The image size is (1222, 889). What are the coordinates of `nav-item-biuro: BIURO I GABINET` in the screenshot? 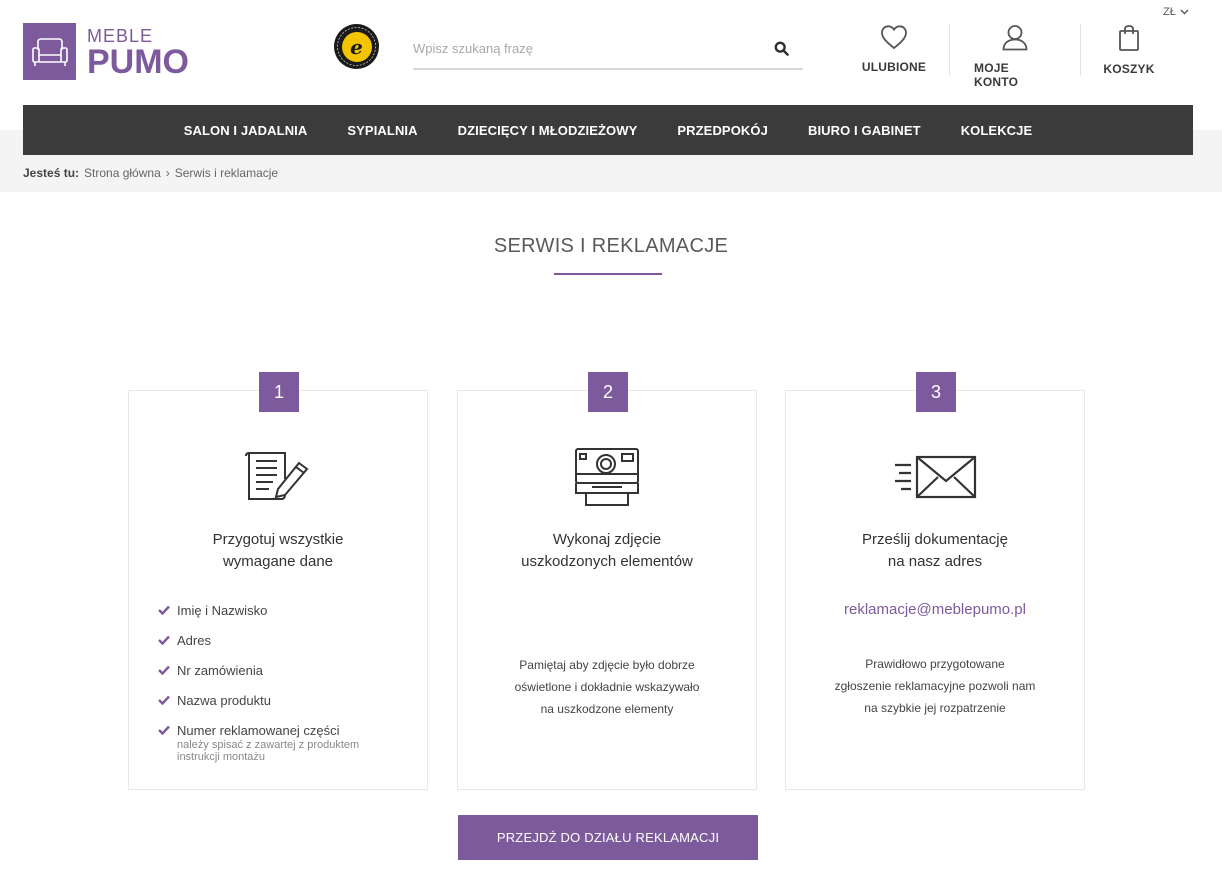 It's located at (864, 130).